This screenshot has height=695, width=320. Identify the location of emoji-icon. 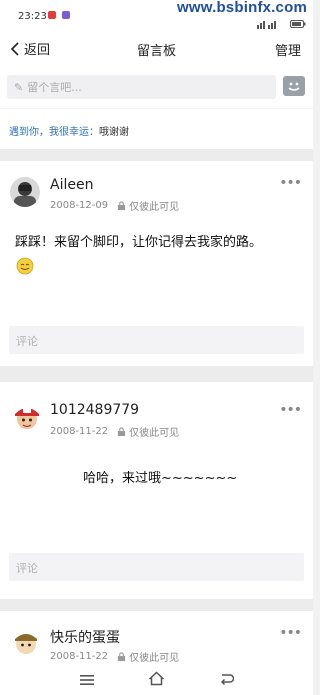
(294, 89).